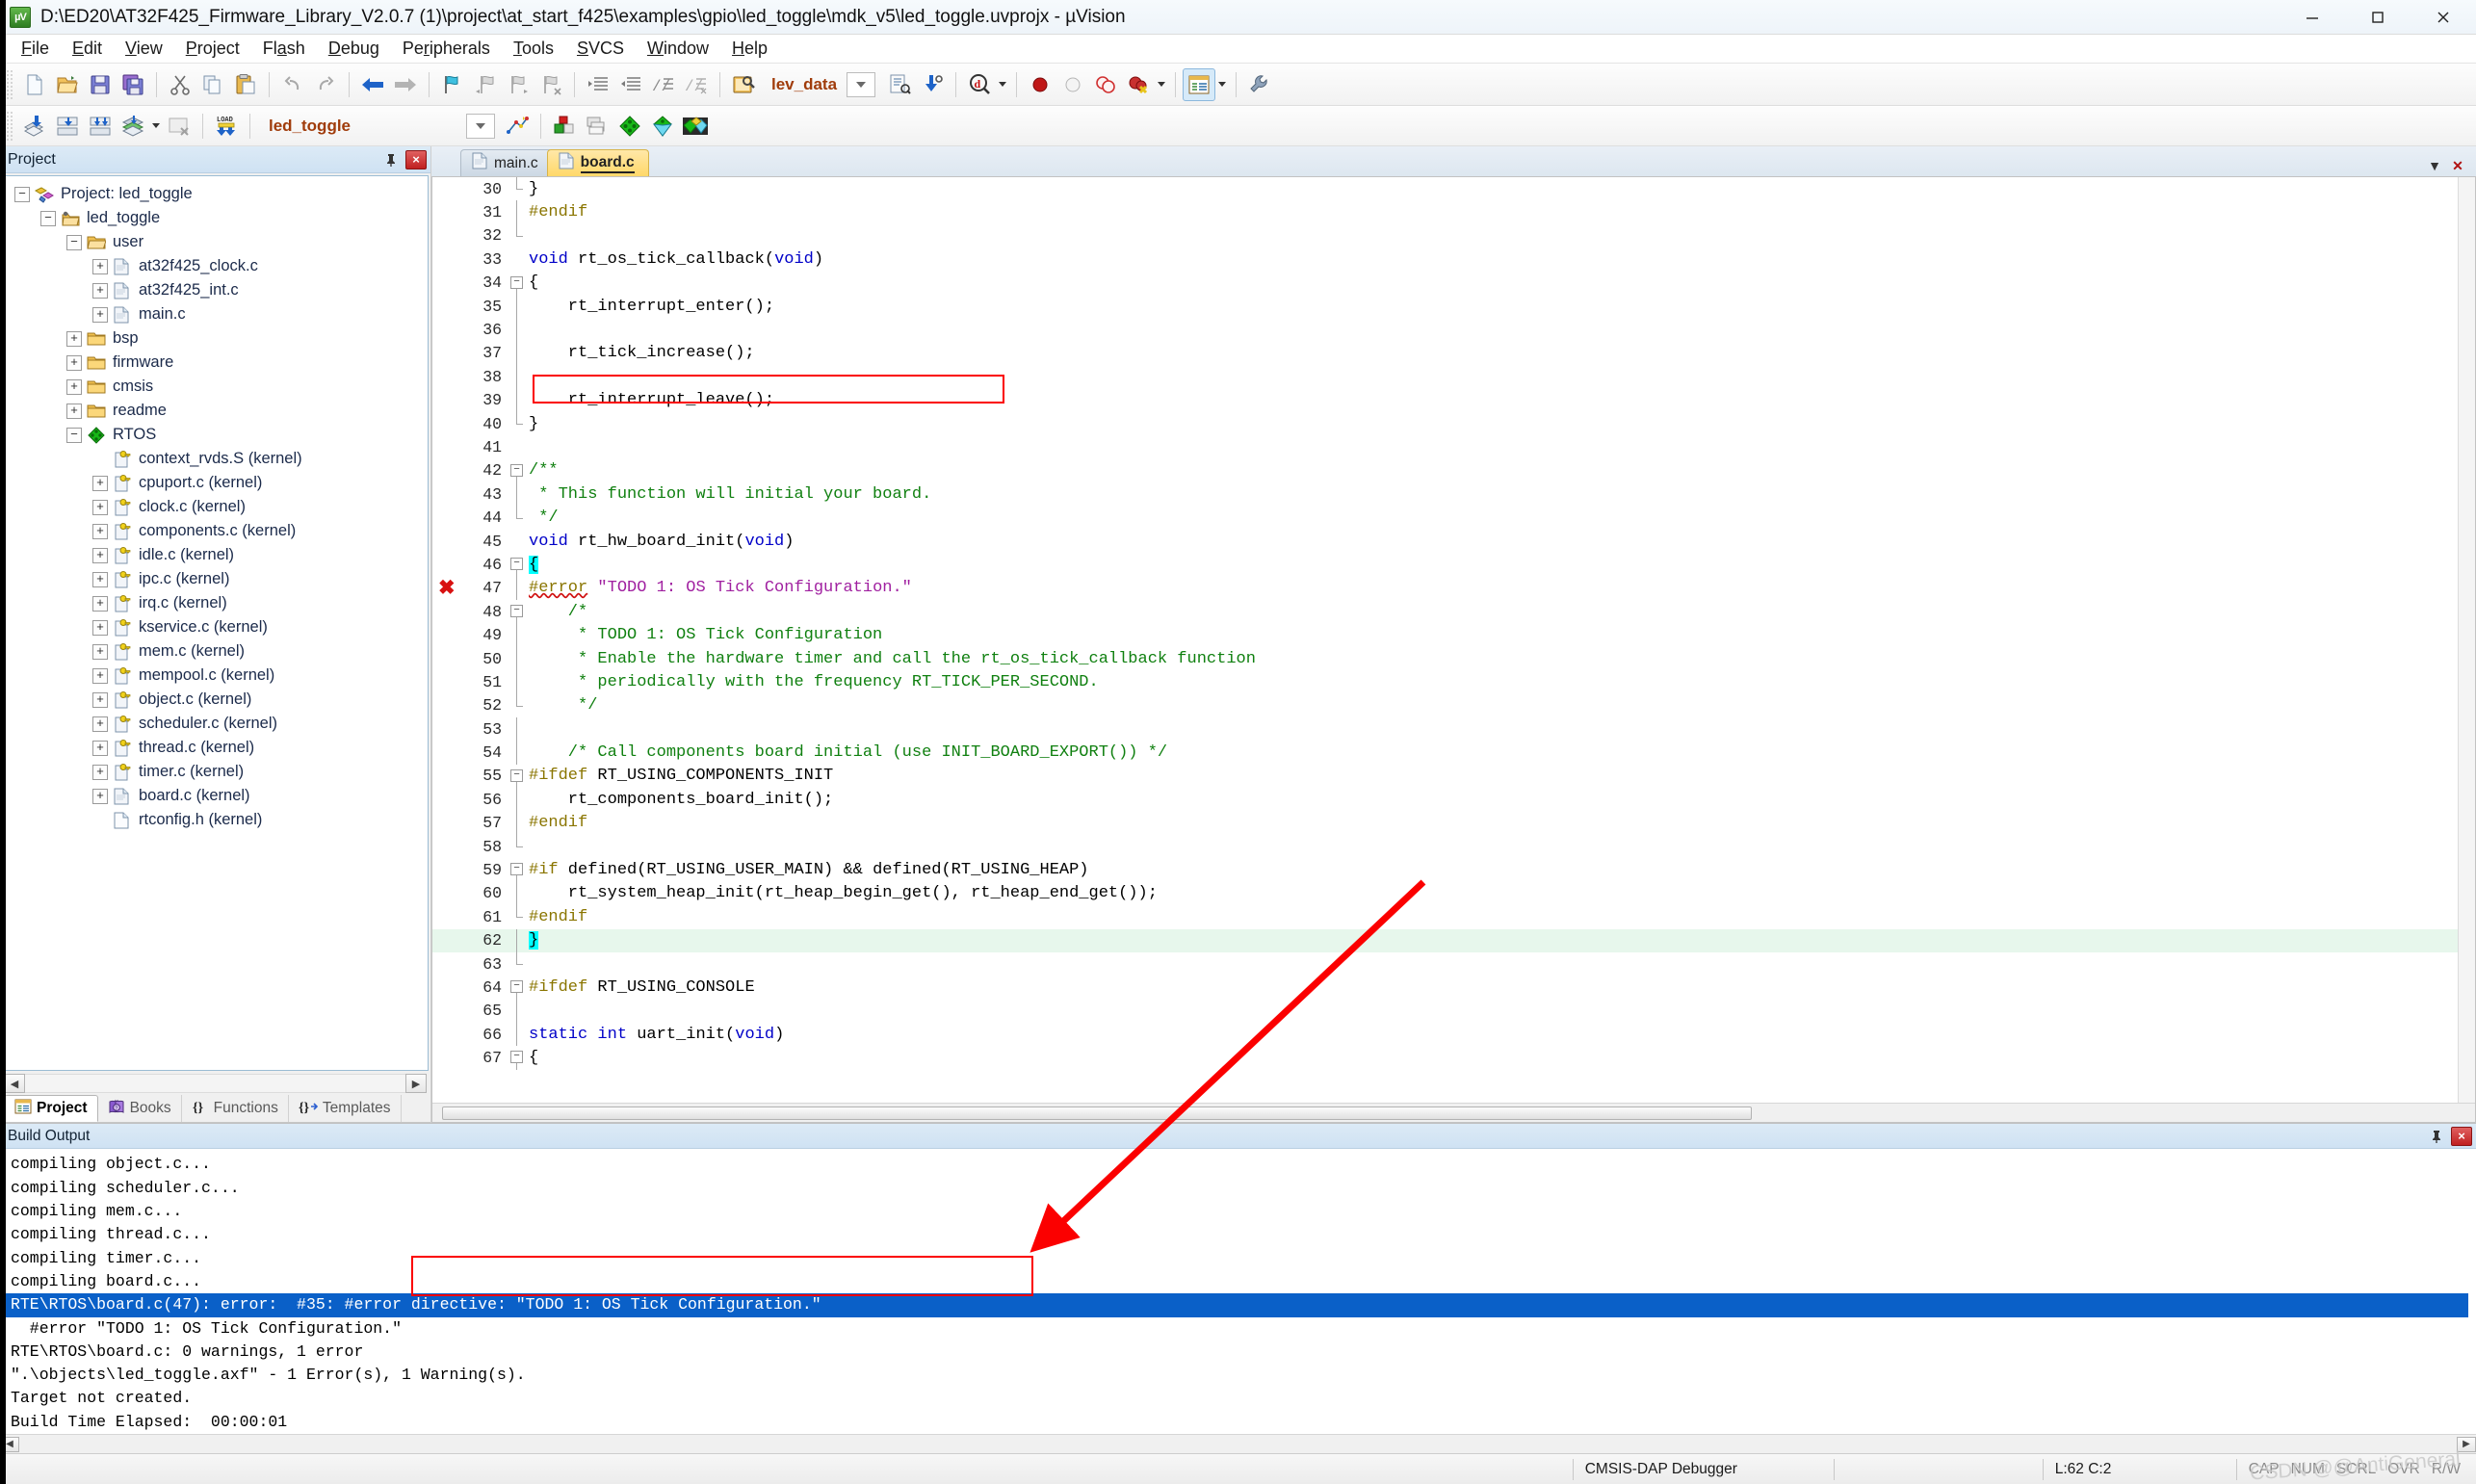 The width and height of the screenshot is (2476, 1484). I want to click on tab-list-dropdown-icon: ▼, so click(2435, 166).